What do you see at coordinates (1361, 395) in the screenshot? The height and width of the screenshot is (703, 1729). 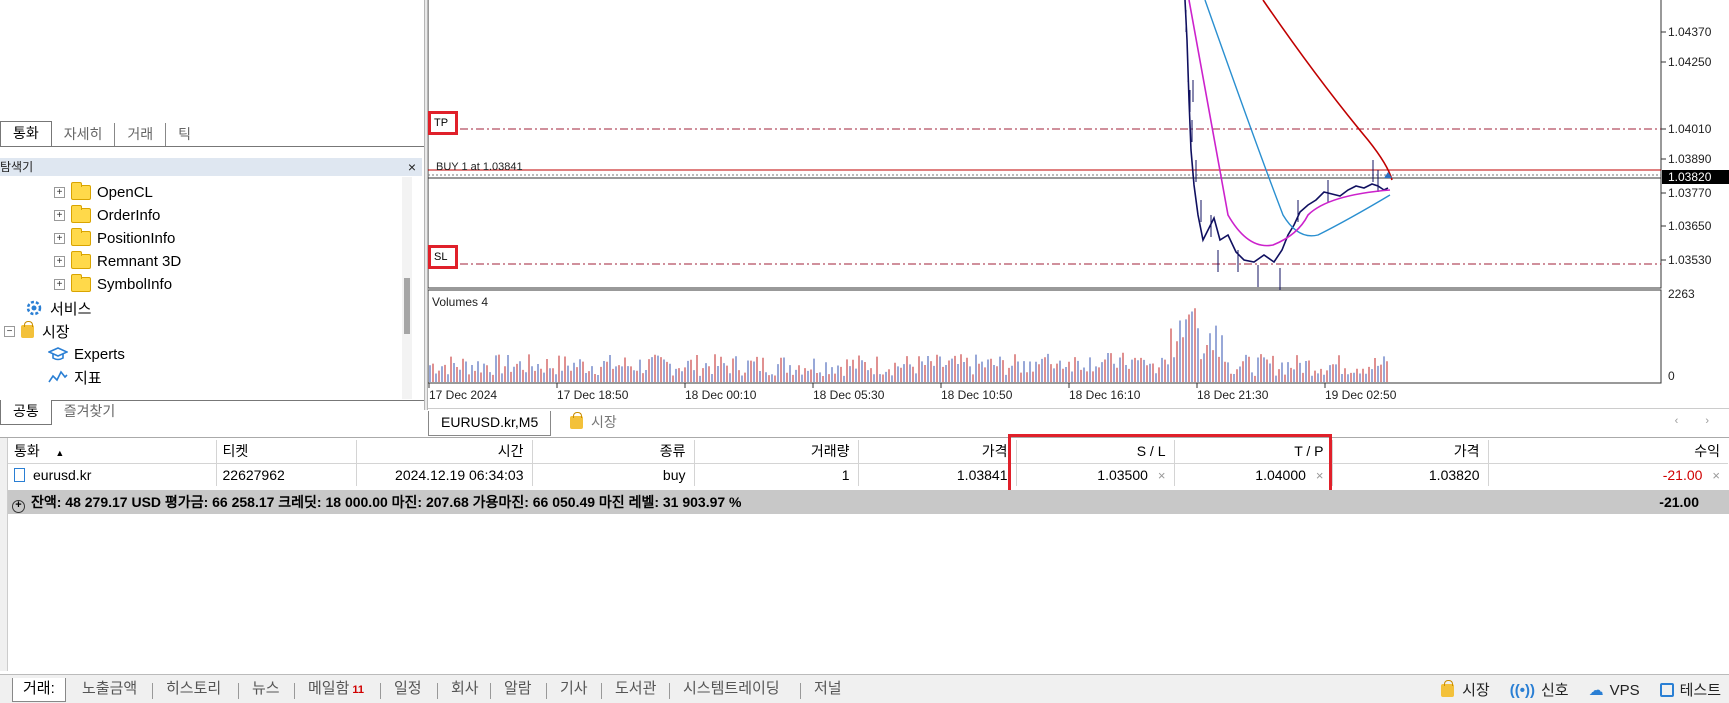 I see `time-tick-label: 19 Dec 02:50` at bounding box center [1361, 395].